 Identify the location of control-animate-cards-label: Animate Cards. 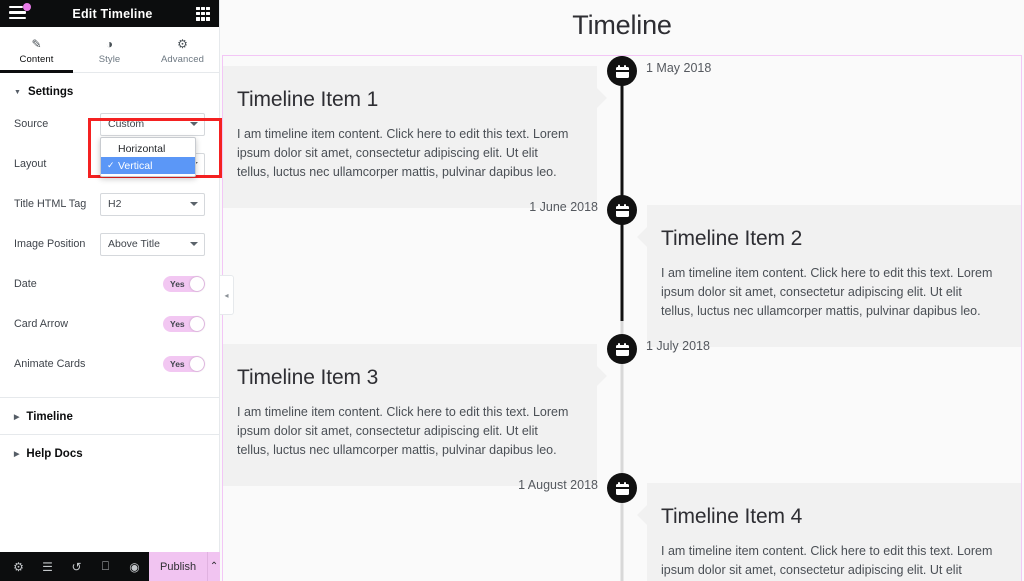
(50, 364).